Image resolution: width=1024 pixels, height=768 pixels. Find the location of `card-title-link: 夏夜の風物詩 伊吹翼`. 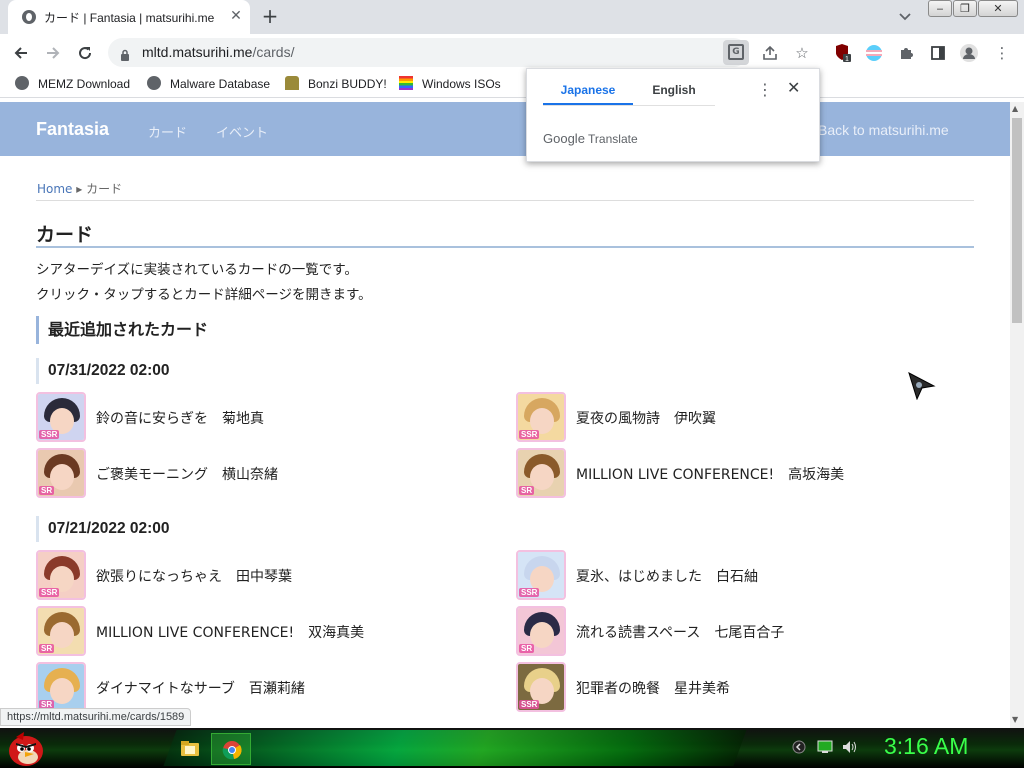

card-title-link: 夏夜の風物詩 伊吹翼 is located at coordinates (646, 418).